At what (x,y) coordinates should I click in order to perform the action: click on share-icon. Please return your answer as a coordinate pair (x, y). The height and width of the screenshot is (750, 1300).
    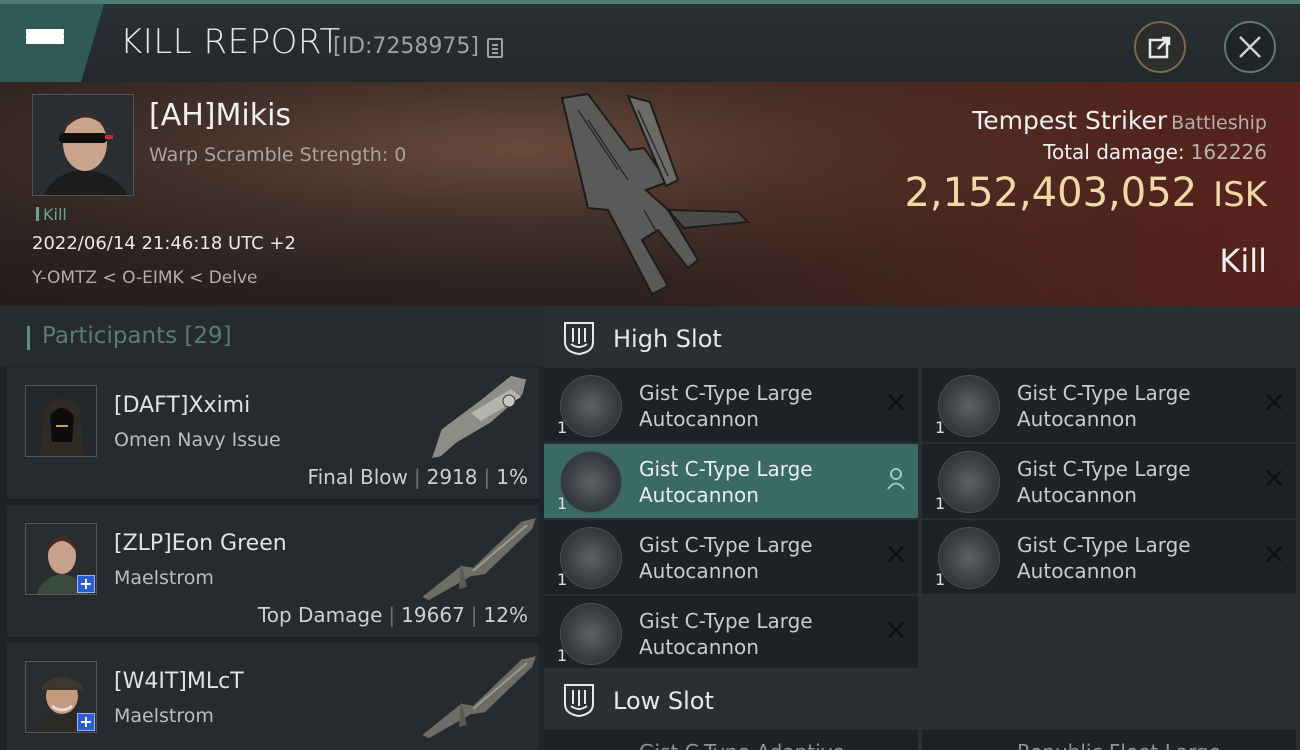
    Looking at the image, I should click on (1159, 47).